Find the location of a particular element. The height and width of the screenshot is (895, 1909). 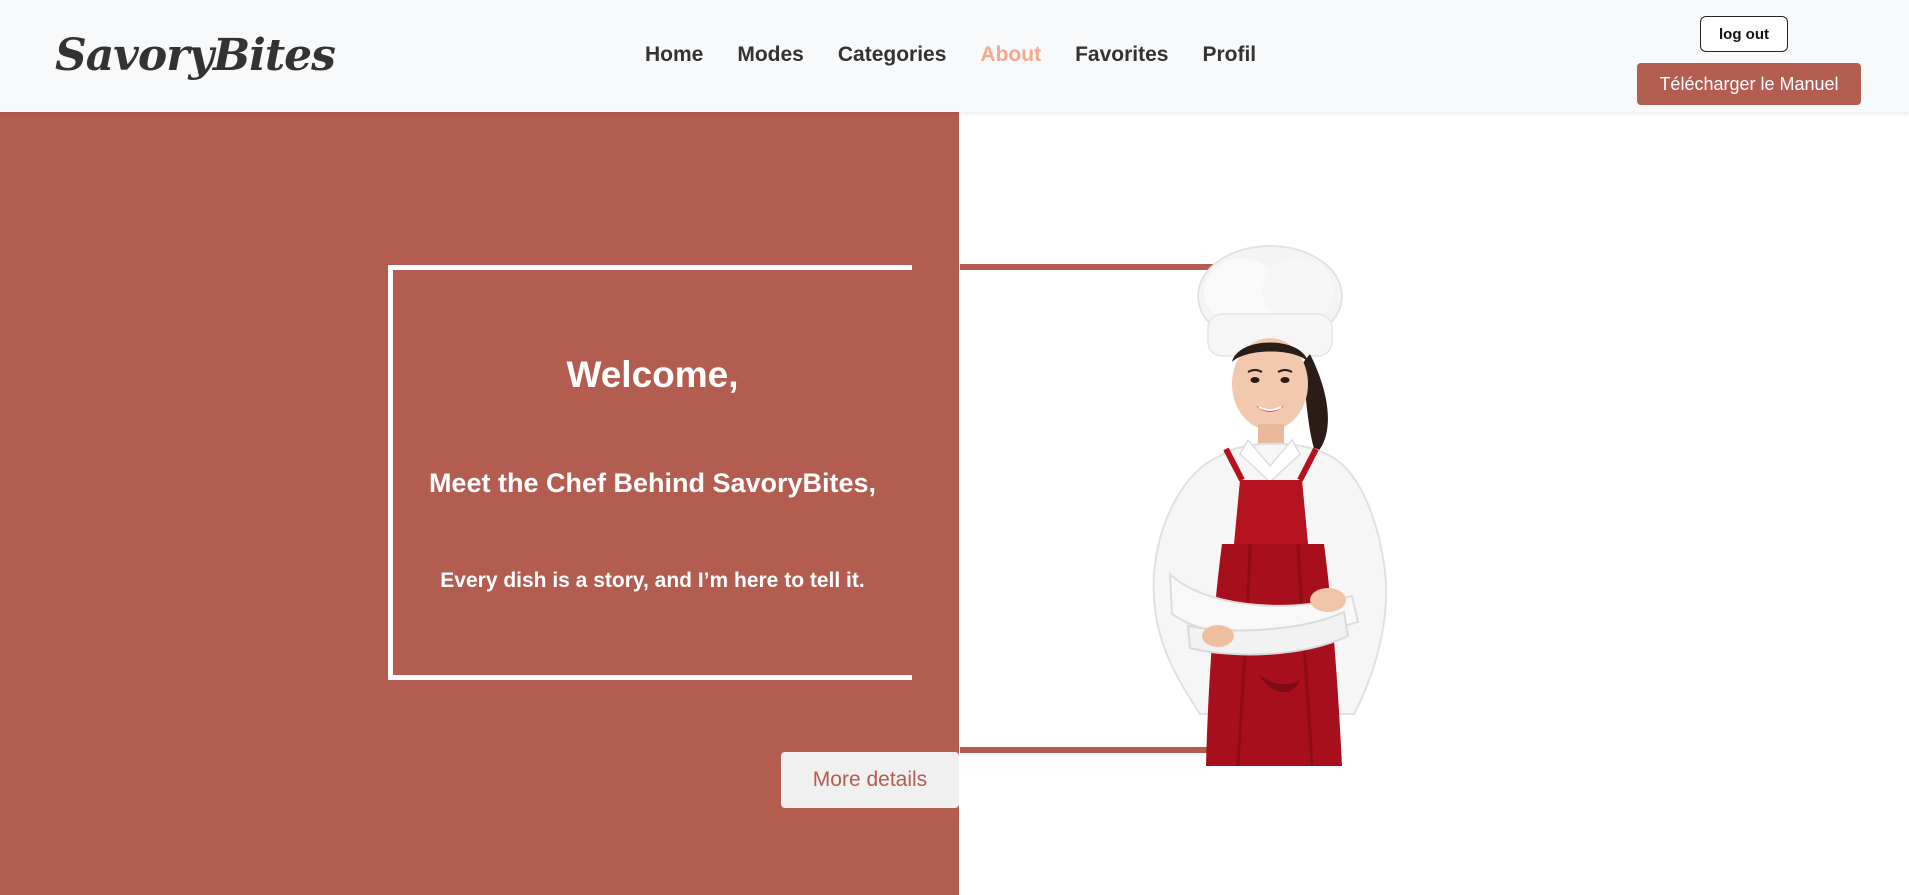

nav-link-modes: Modes is located at coordinates (770, 55).